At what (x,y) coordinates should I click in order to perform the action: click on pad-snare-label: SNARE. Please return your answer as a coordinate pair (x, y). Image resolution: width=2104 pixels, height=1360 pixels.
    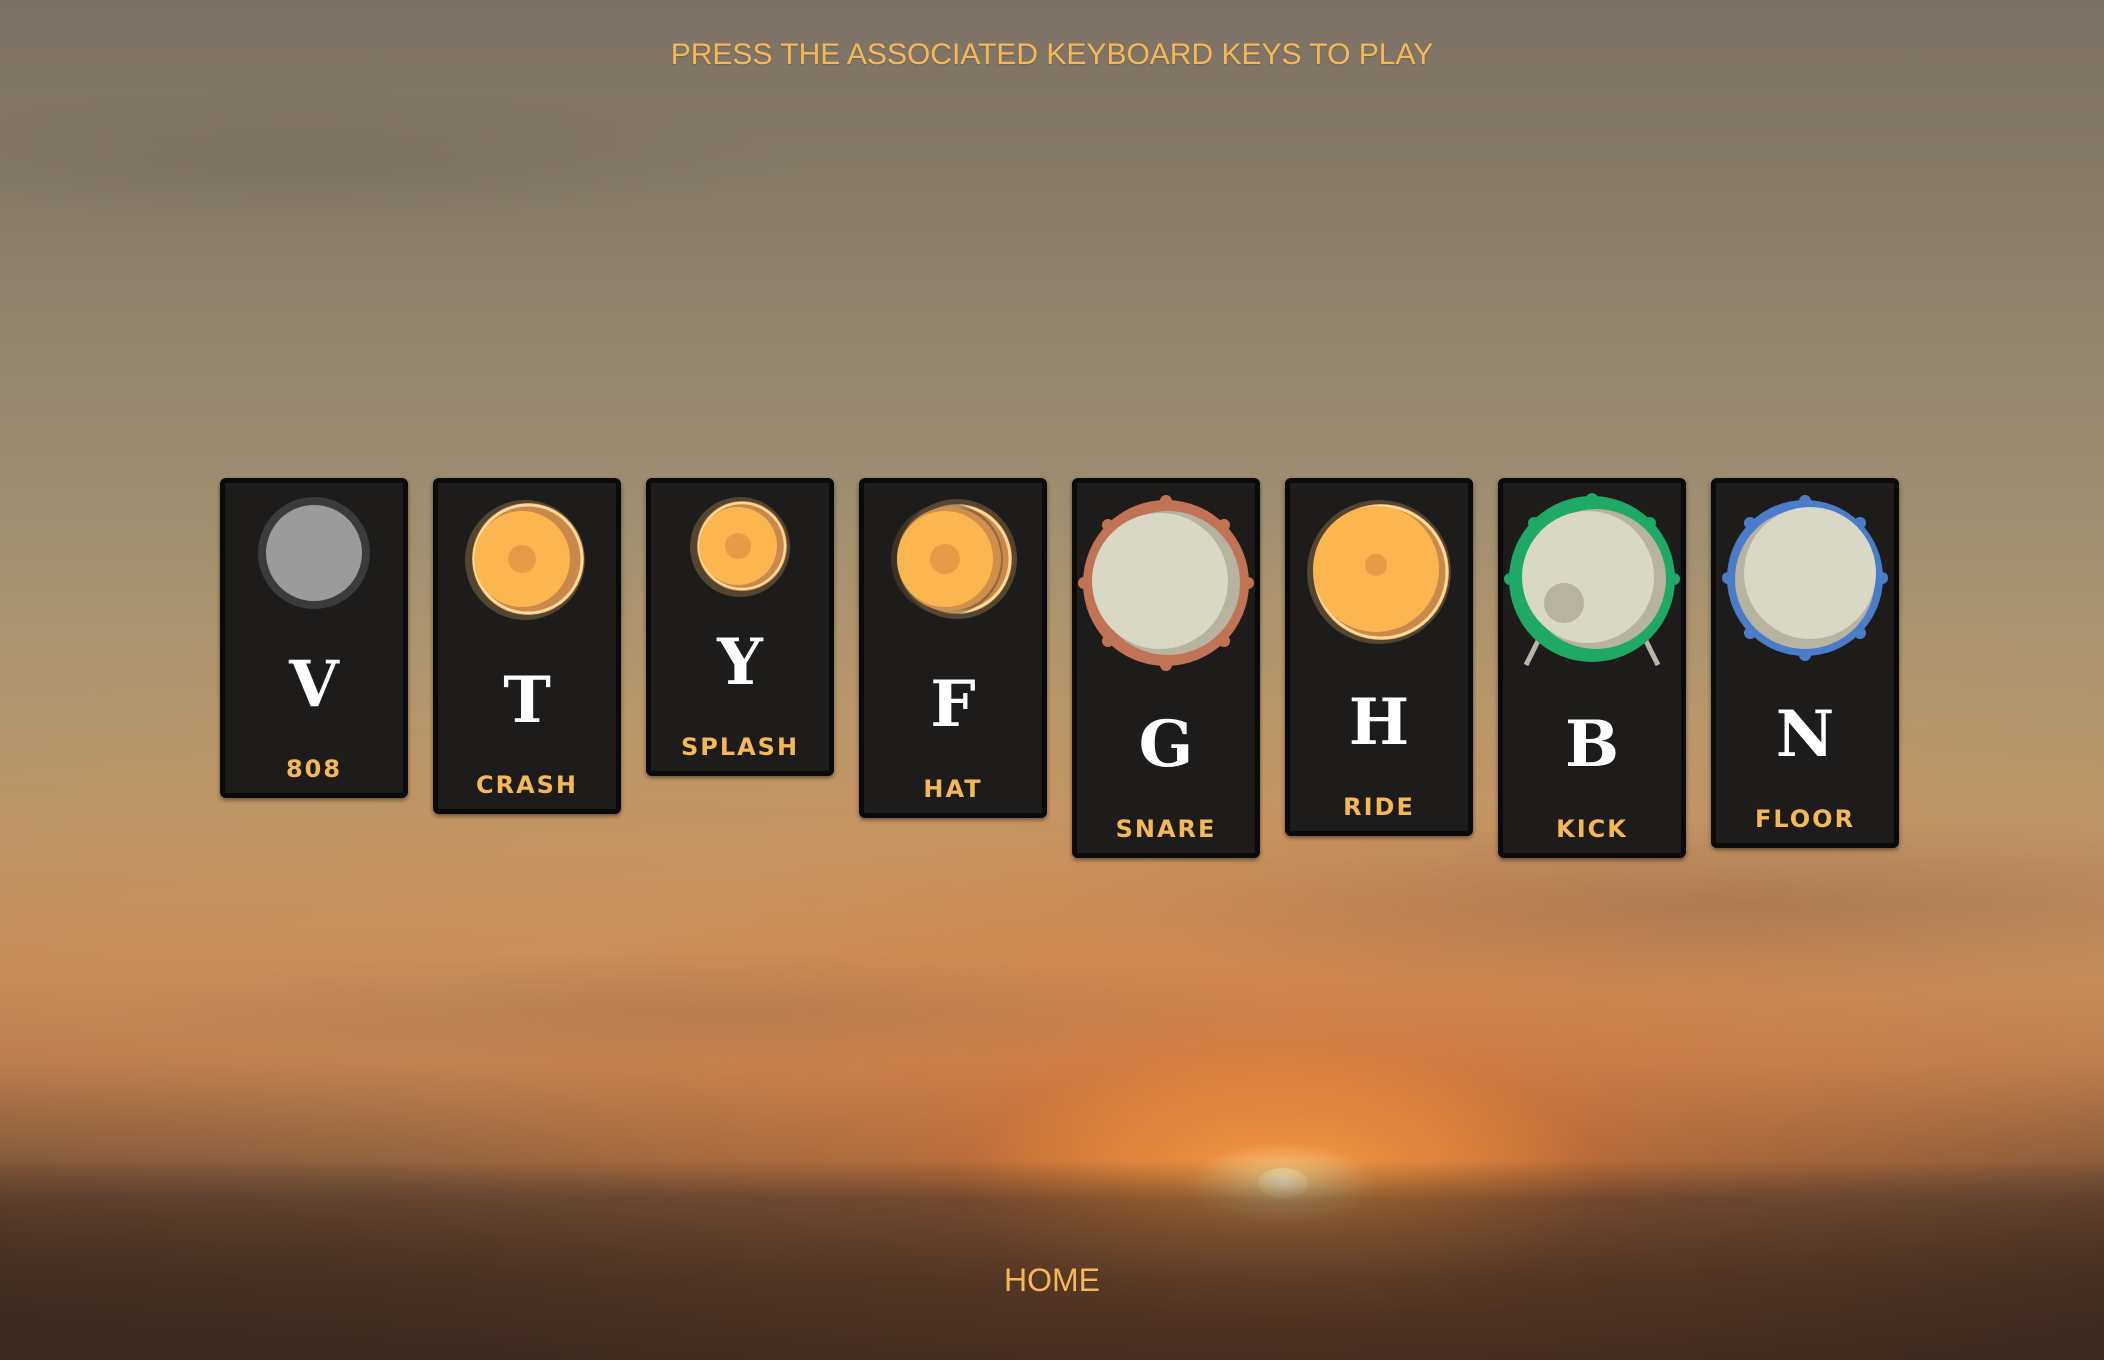
    Looking at the image, I should click on (1166, 829).